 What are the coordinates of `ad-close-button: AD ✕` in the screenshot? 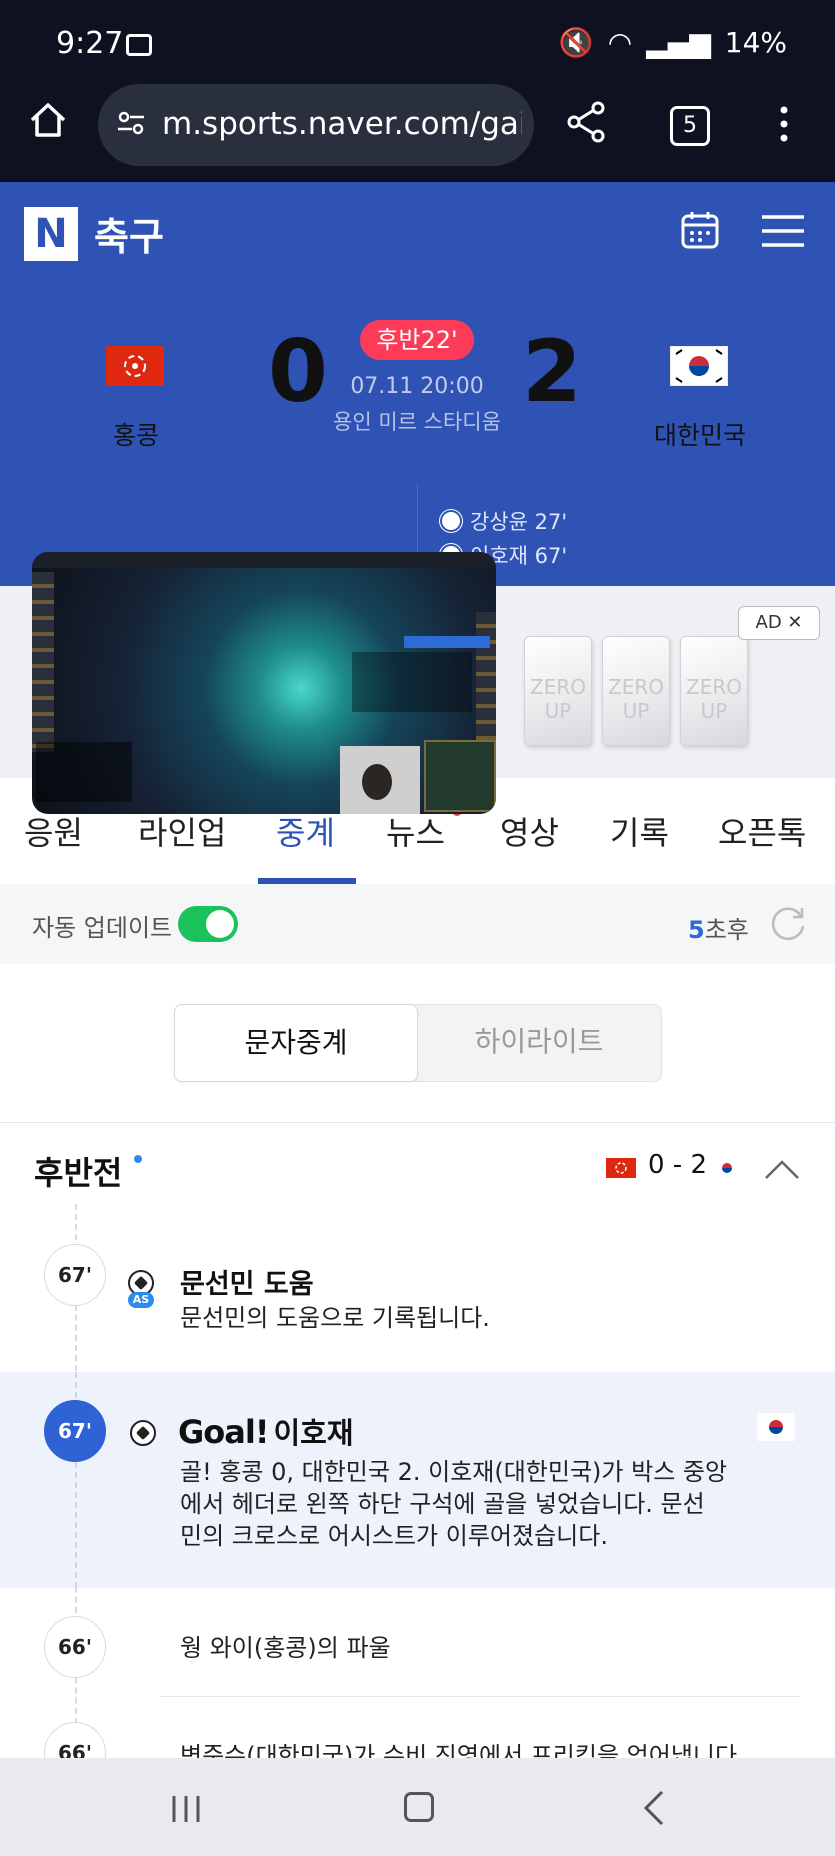 It's located at (779, 623).